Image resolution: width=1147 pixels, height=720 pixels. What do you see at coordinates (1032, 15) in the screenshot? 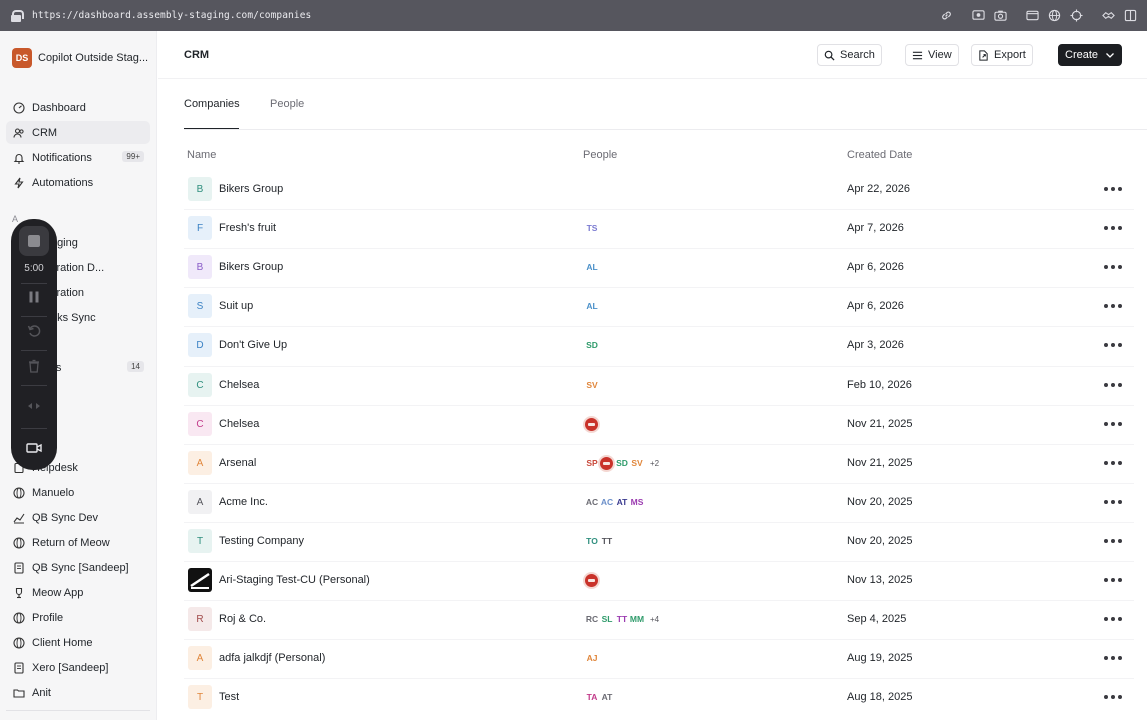
I see `window-icon` at bounding box center [1032, 15].